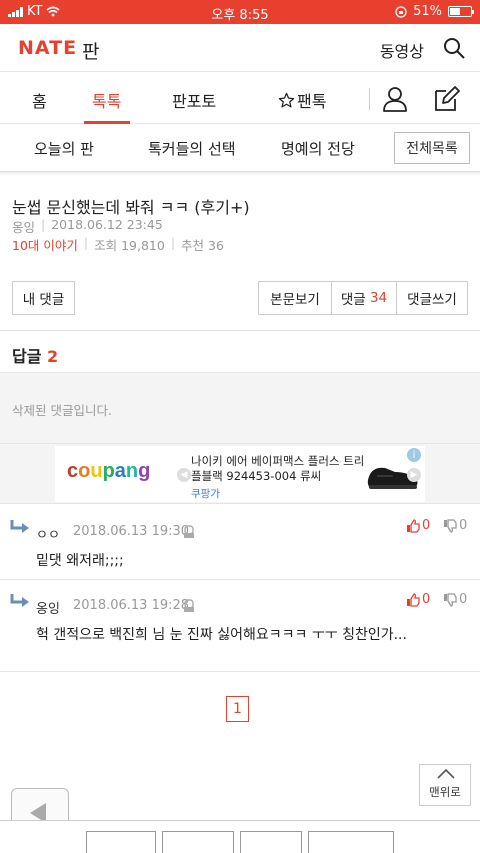 Image resolution: width=480 pixels, height=853 pixels. I want to click on subnav-hall-of-fame: 명예의 전당, so click(318, 148).